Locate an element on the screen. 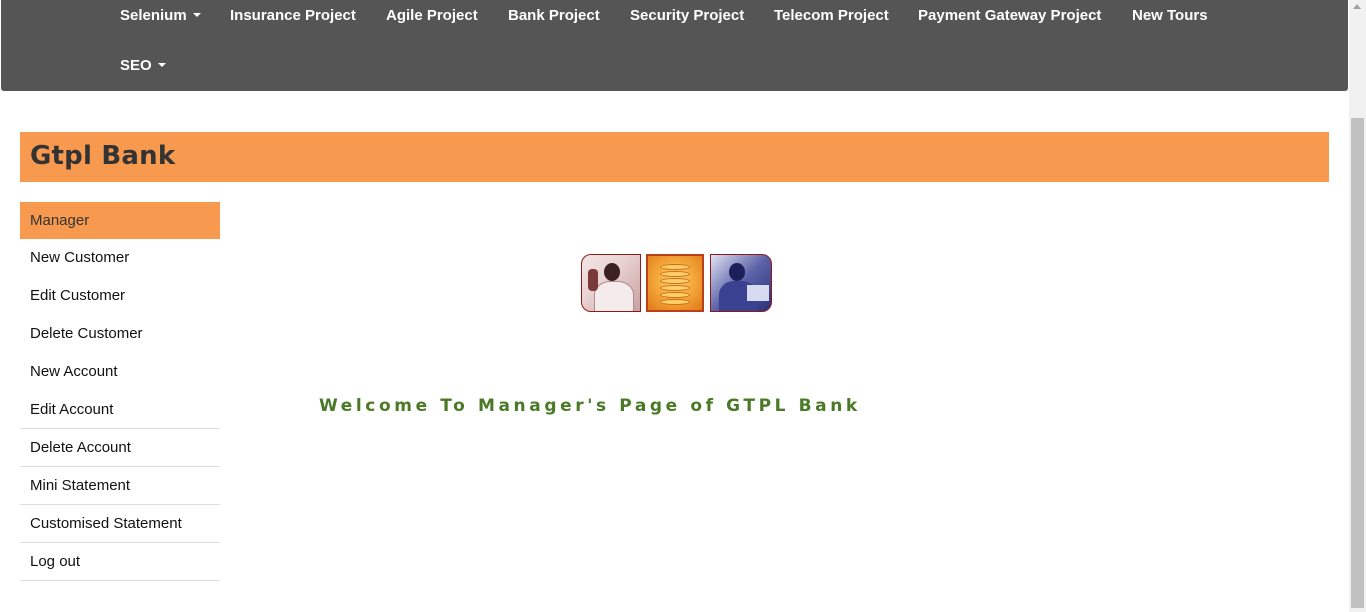 The width and height of the screenshot is (1366, 612). menu-item-edit-customer: Edit Customer is located at coordinates (120, 296).